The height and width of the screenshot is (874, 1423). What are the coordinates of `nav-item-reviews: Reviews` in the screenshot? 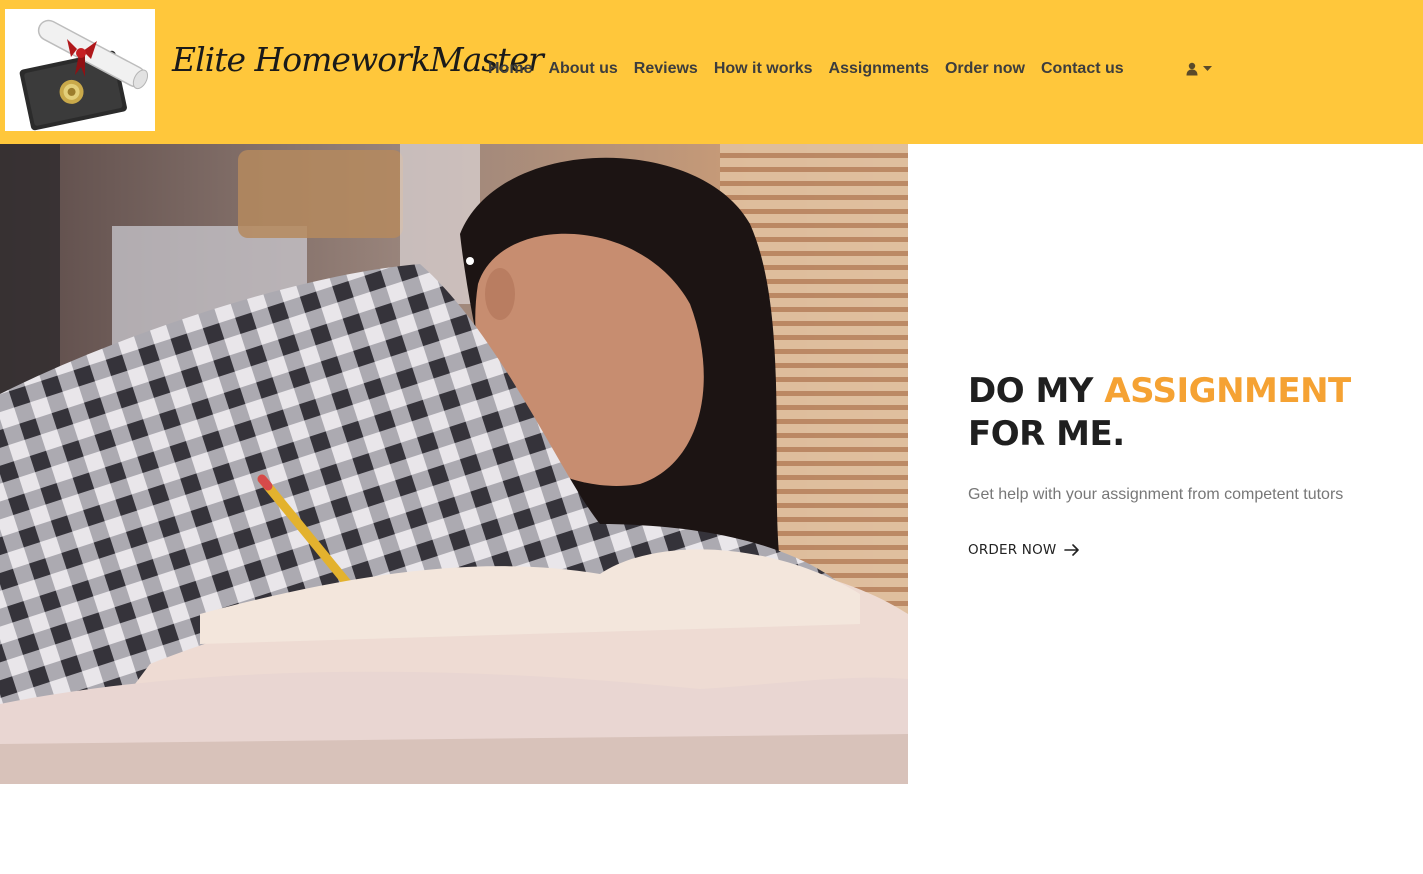 It's located at (666, 69).